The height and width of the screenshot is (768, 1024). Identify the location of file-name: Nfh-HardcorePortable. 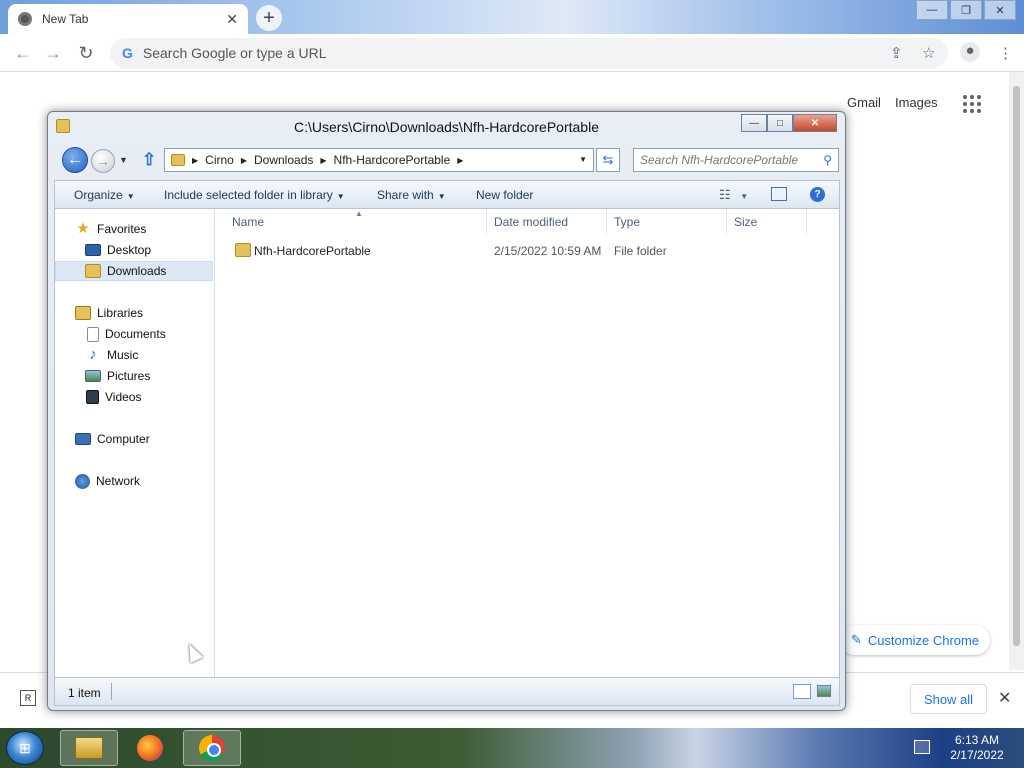
(312, 251).